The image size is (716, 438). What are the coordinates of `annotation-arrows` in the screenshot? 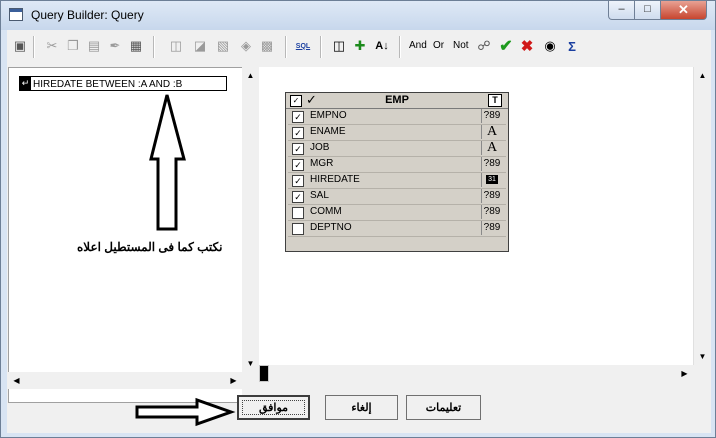 It's located at (185, 260).